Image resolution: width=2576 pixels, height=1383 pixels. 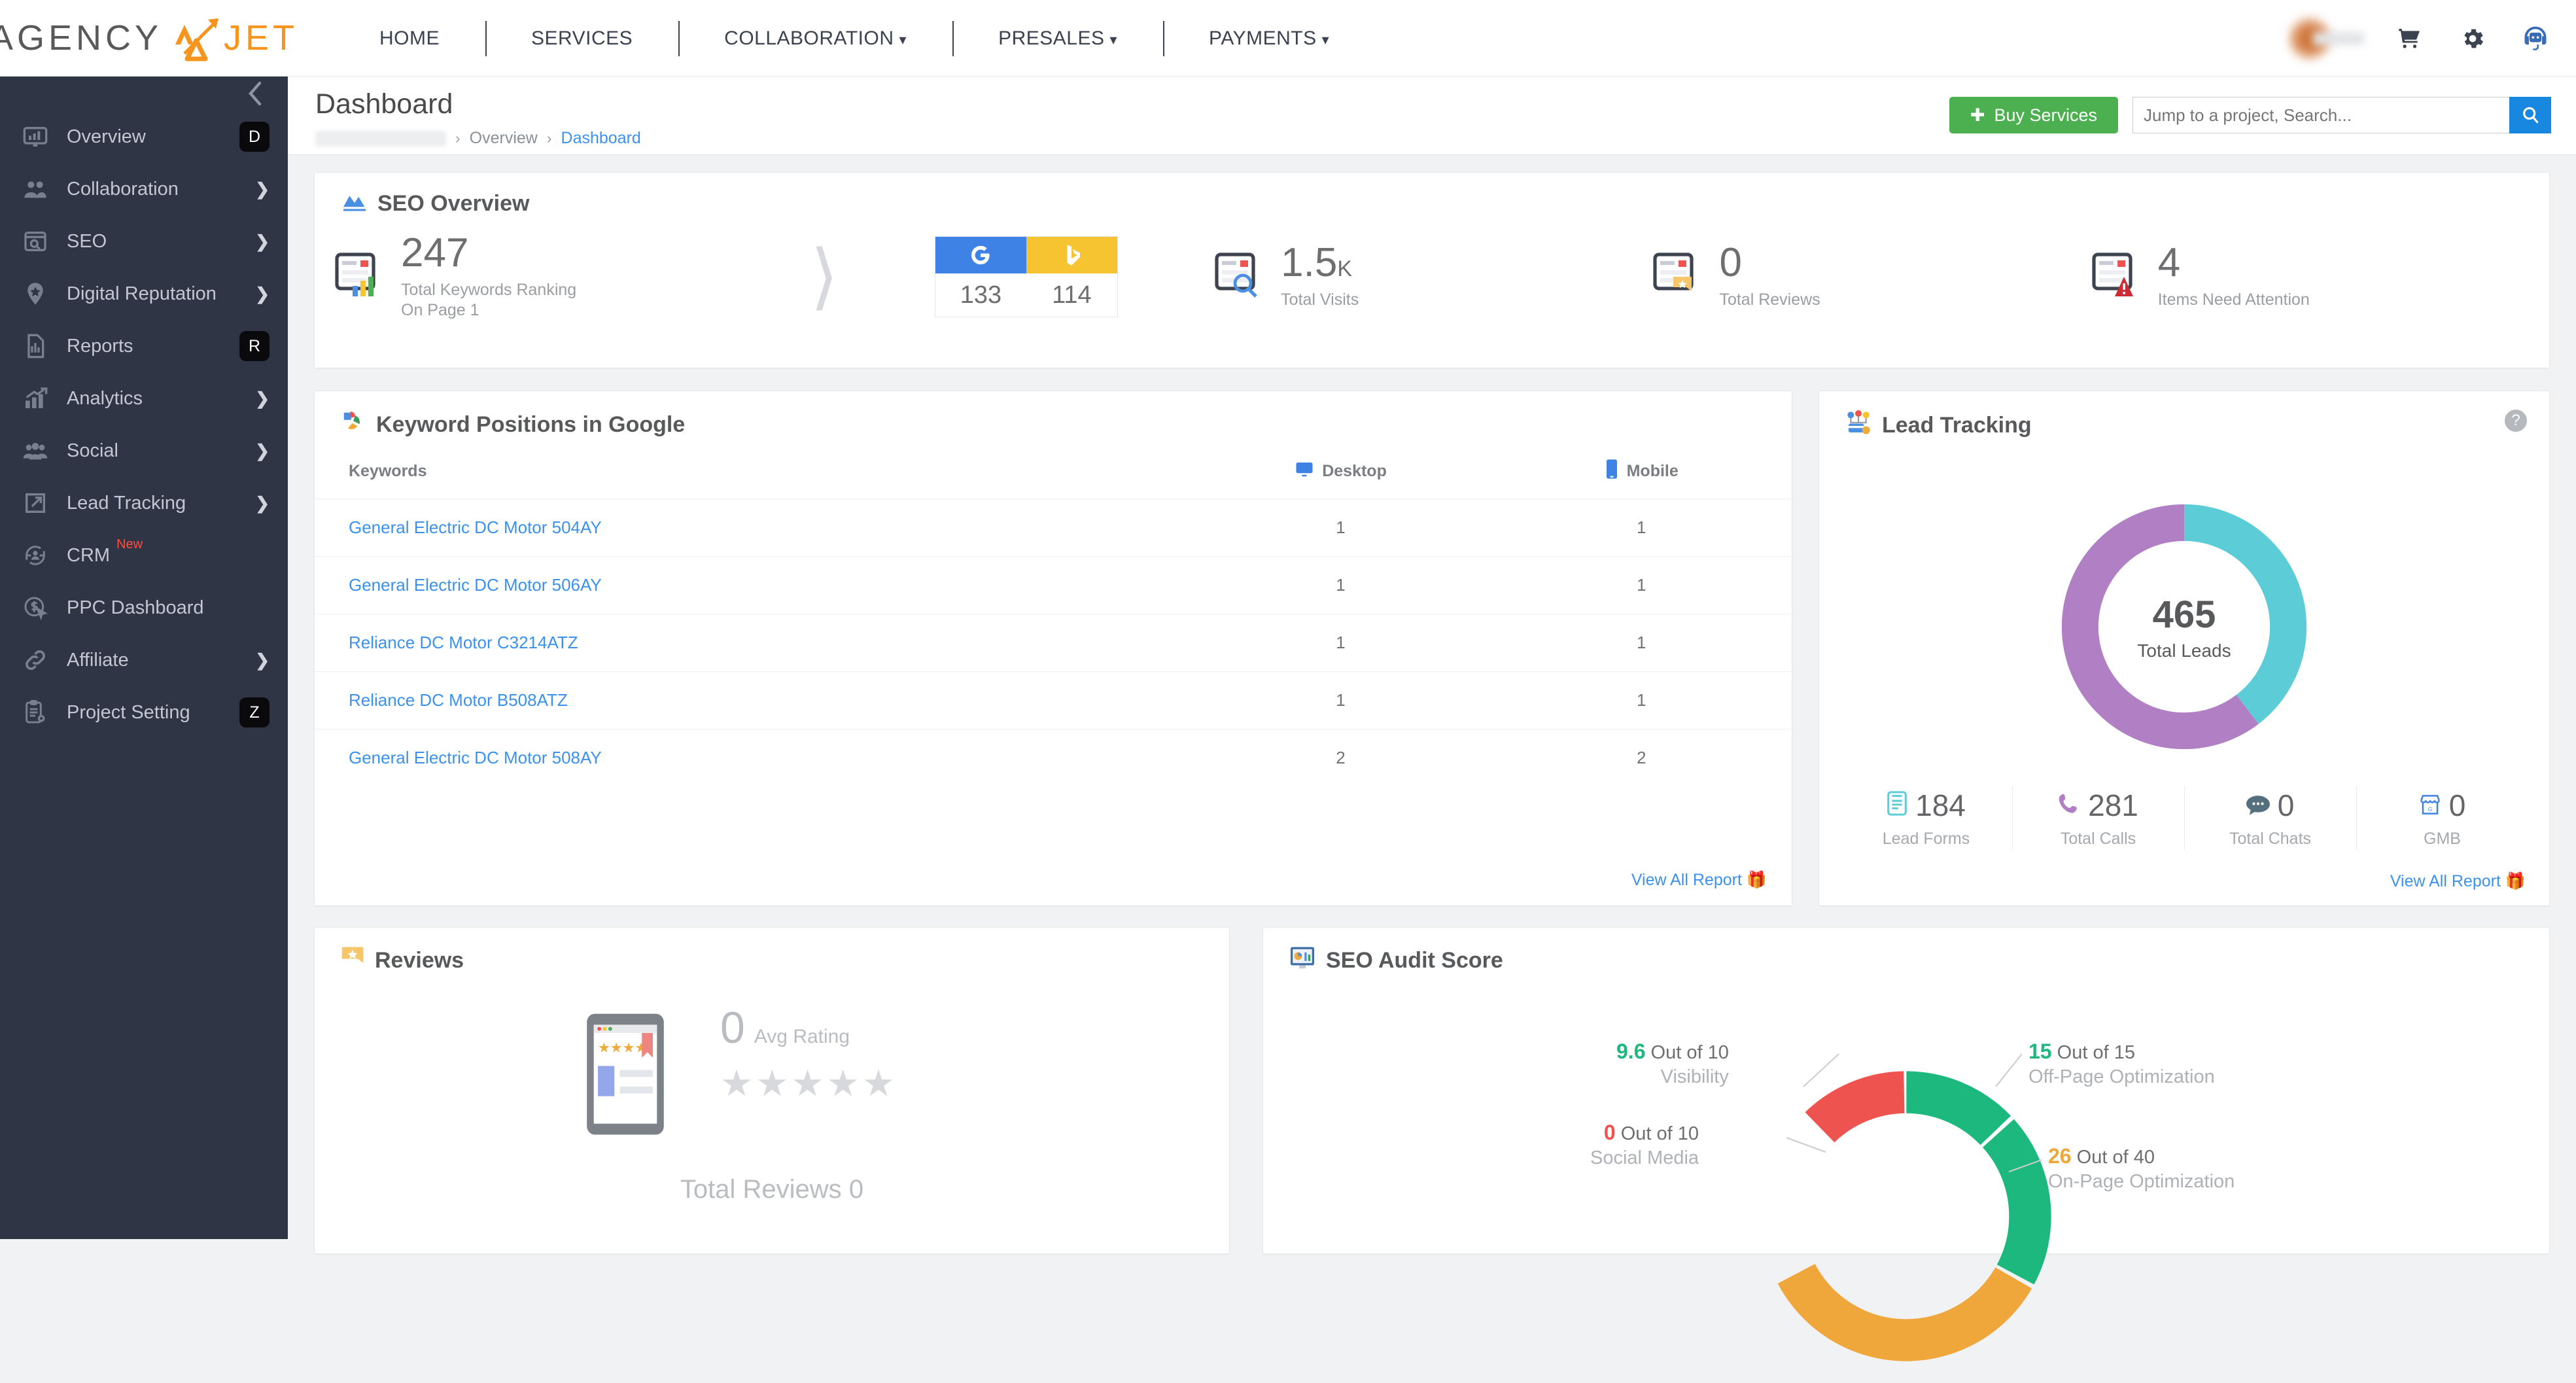 What do you see at coordinates (1659, 1133) in the screenshot?
I see `social-of: Out of 10` at bounding box center [1659, 1133].